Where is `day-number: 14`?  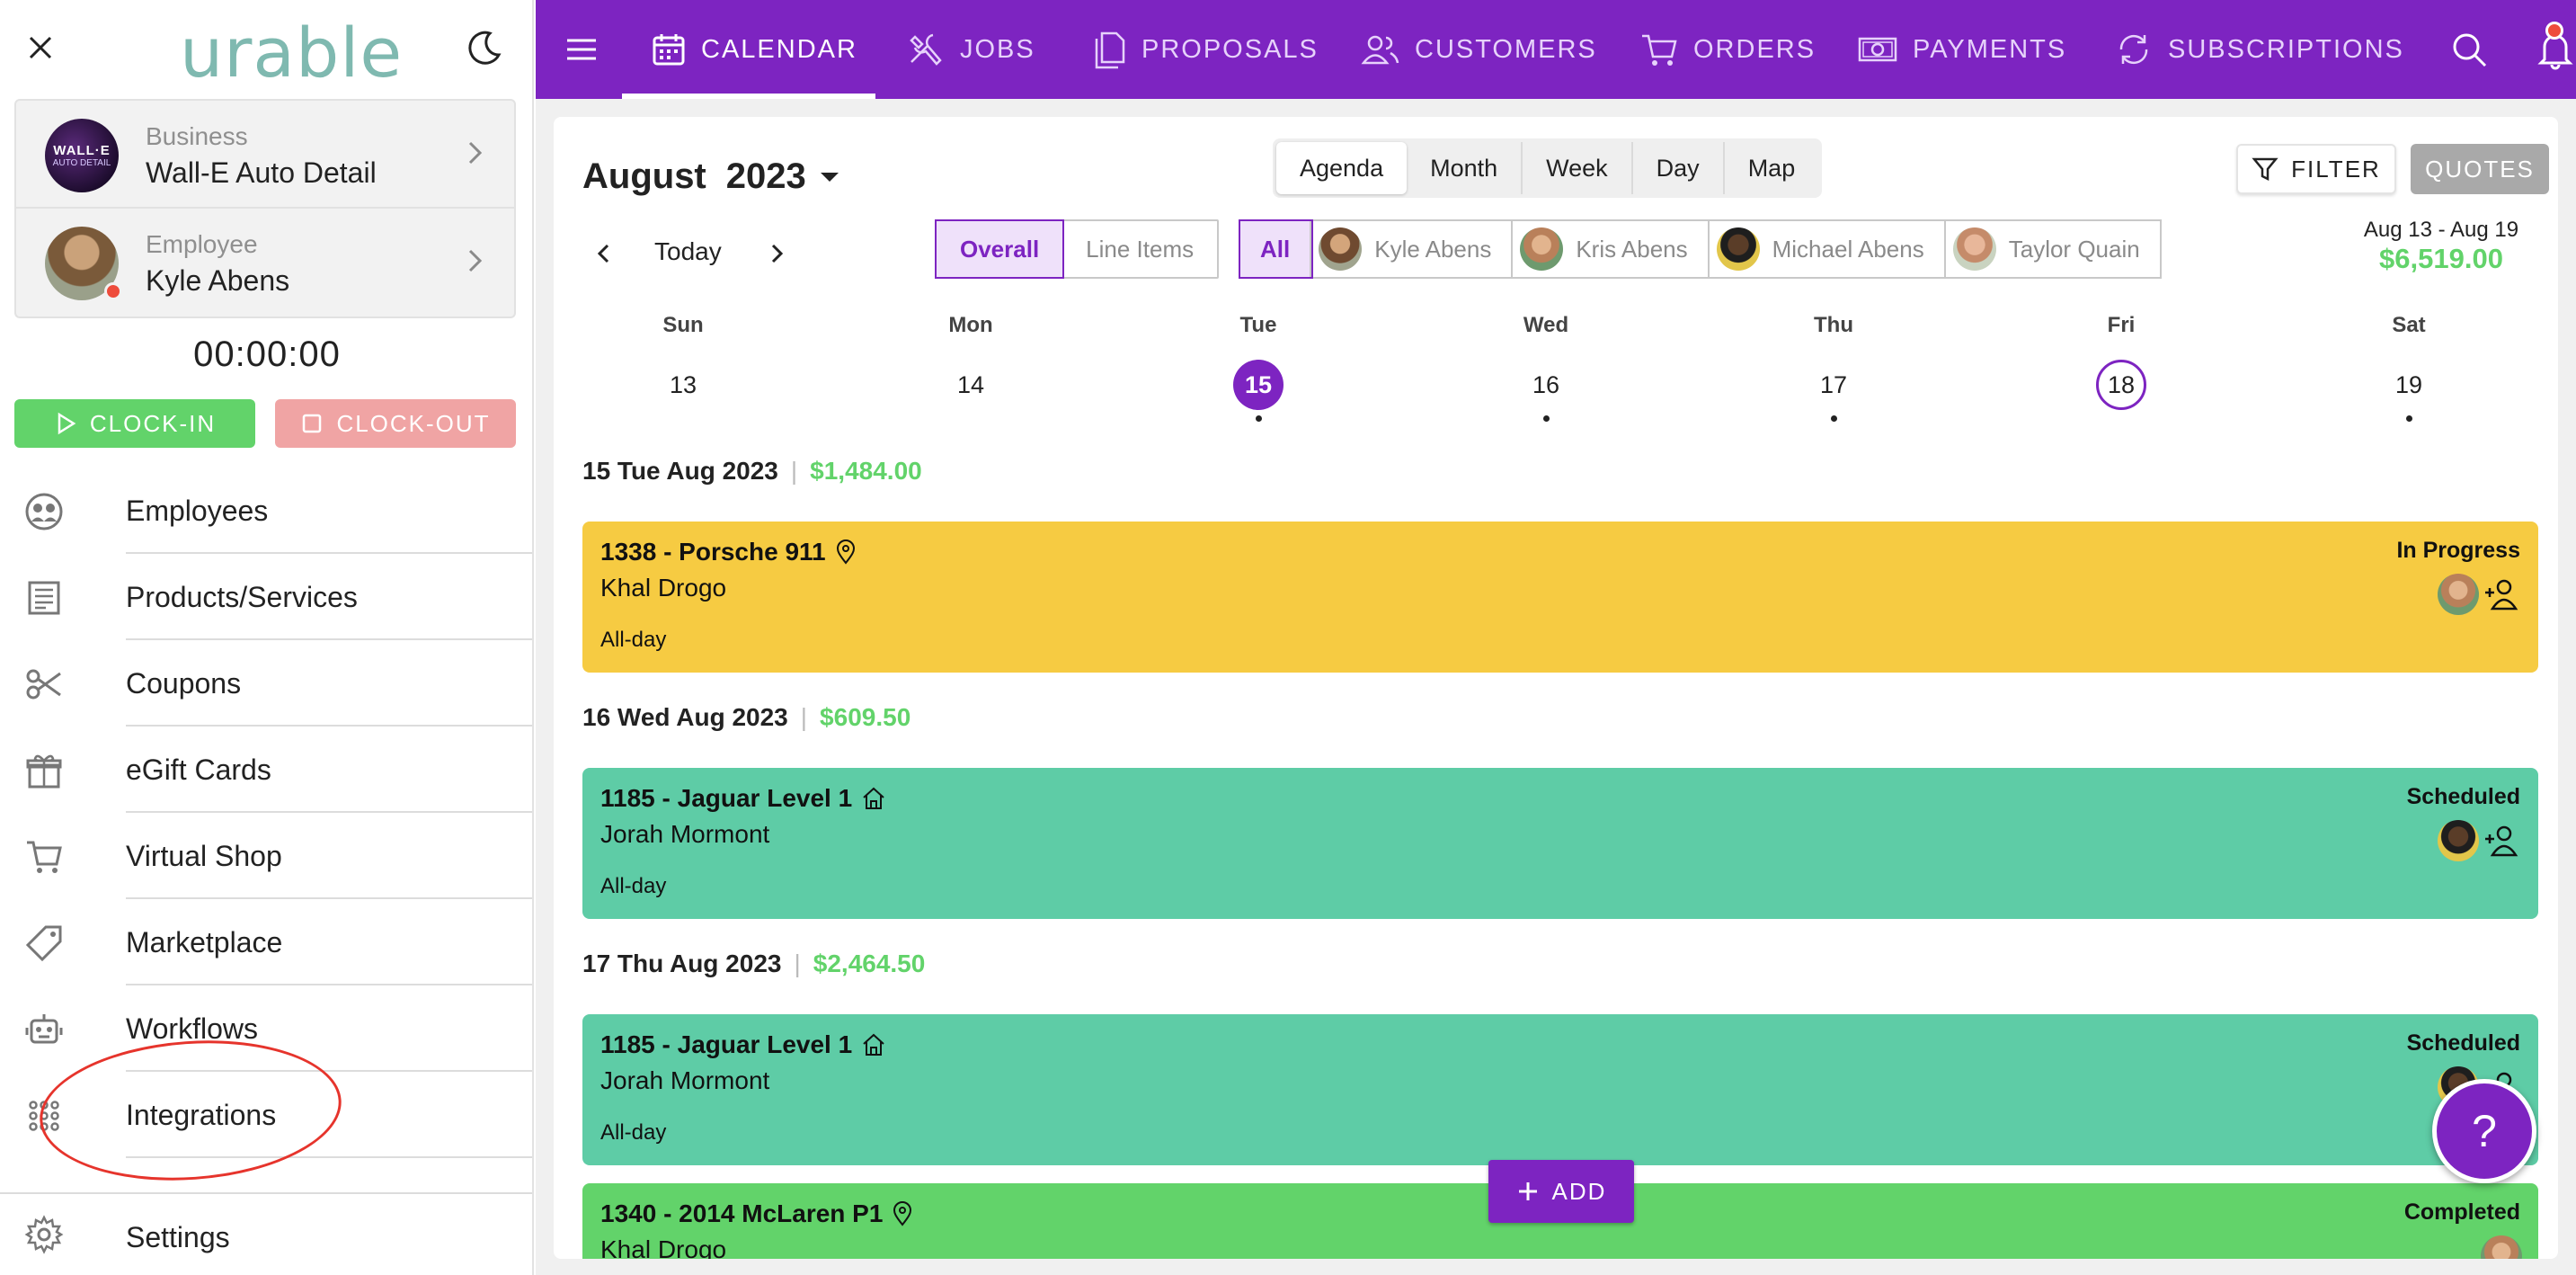
day-number: 14 is located at coordinates (971, 385).